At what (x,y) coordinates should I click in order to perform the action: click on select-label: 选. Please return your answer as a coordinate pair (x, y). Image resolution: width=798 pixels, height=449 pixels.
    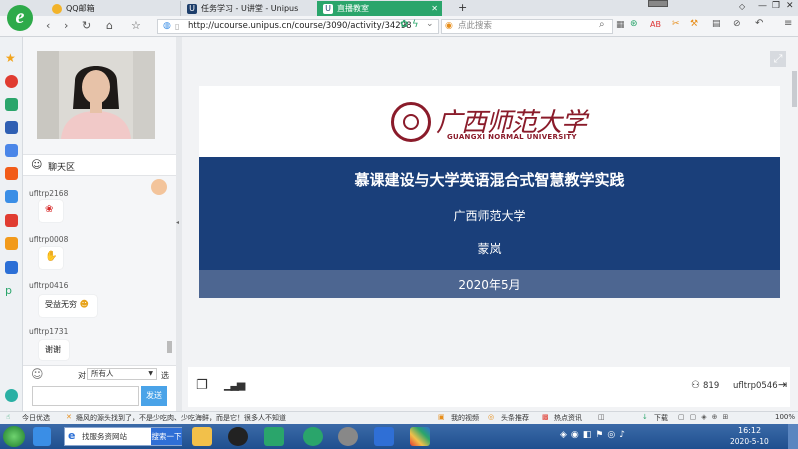
    Looking at the image, I should click on (165, 375).